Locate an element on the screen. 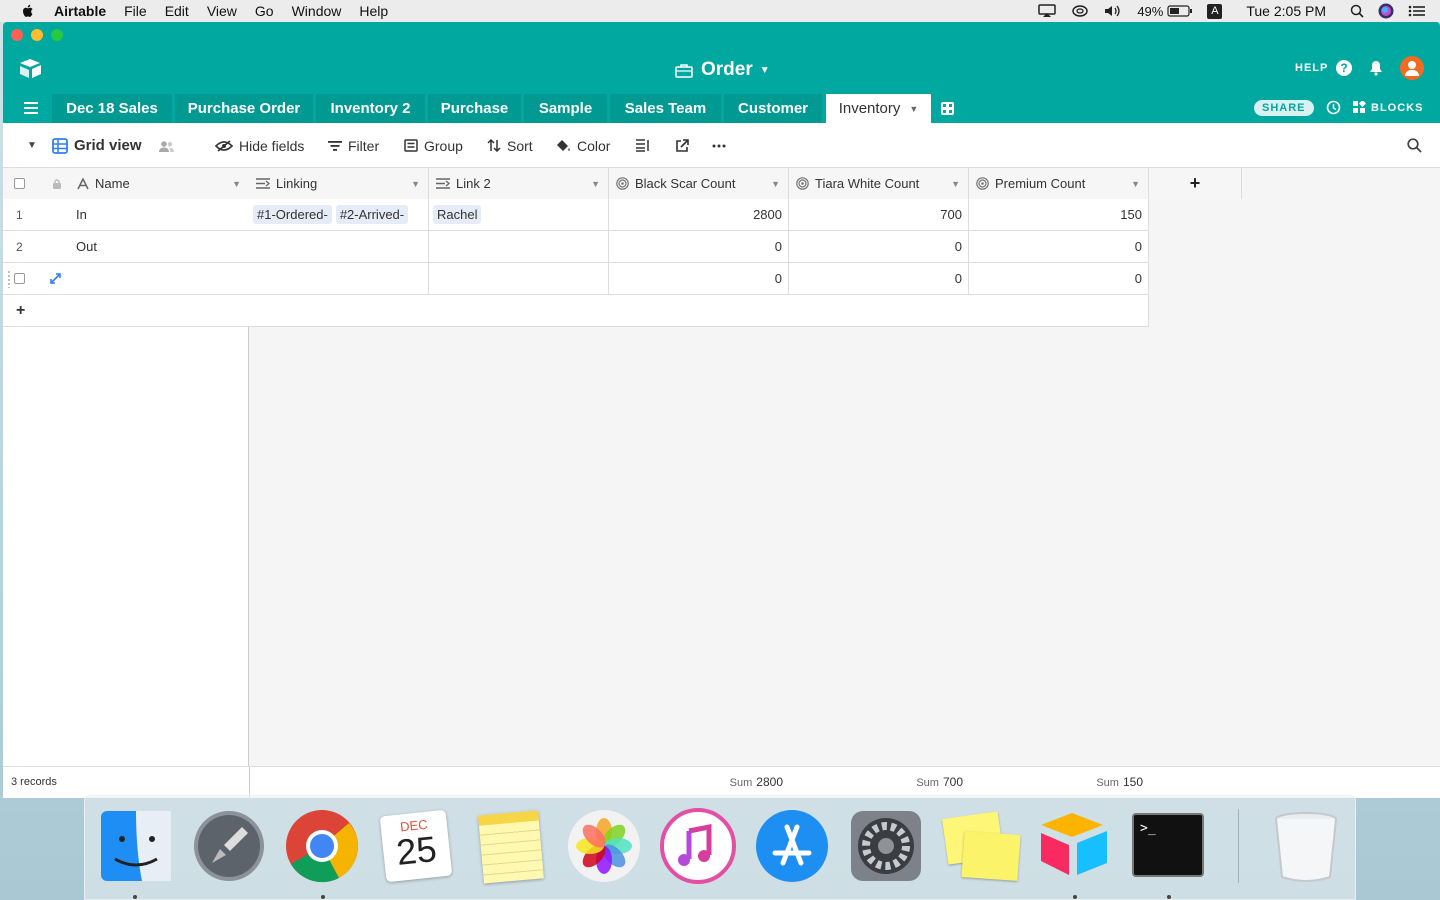 Image resolution: width=1440 pixels, height=900 pixels. blocks-button: BLOCKS is located at coordinates (1388, 107).